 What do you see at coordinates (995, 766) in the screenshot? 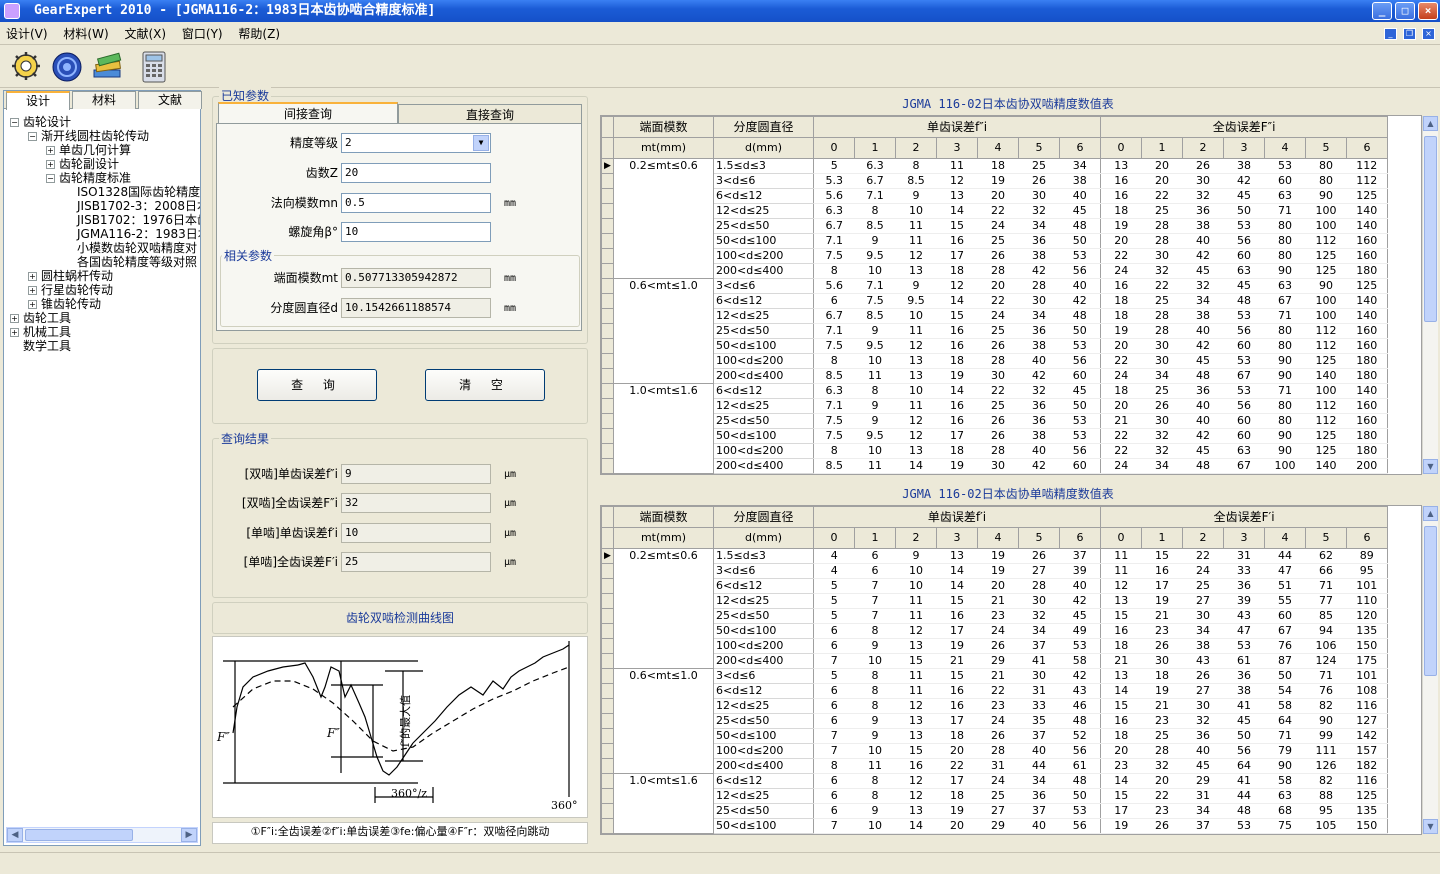
I see `table-row: 200<d≤400 8 11 16 22 31 44 61 23 32 45 64 90 126 182` at bounding box center [995, 766].